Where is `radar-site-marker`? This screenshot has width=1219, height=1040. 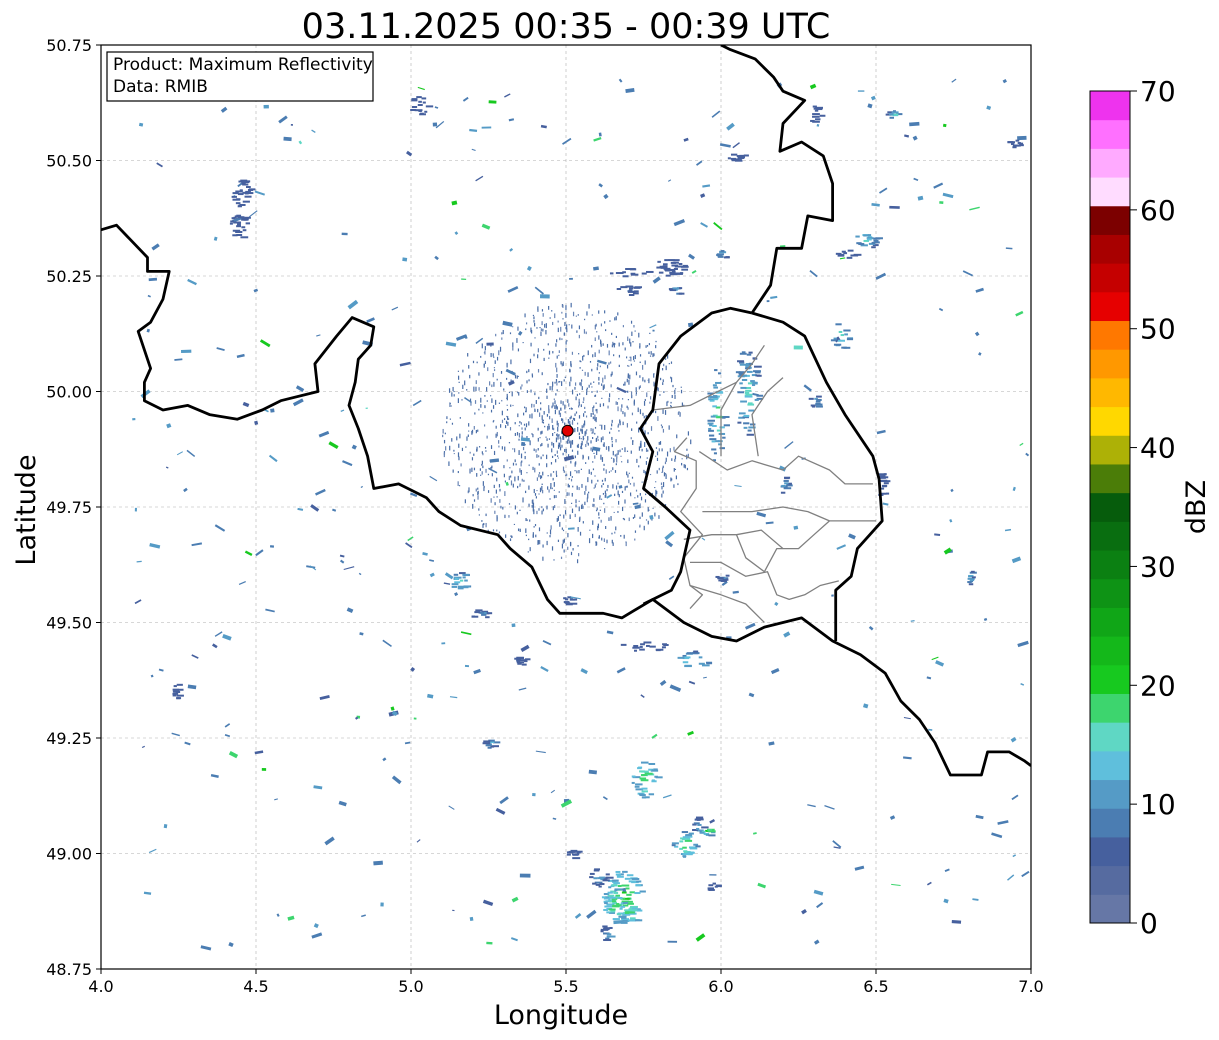 radar-site-marker is located at coordinates (567, 430).